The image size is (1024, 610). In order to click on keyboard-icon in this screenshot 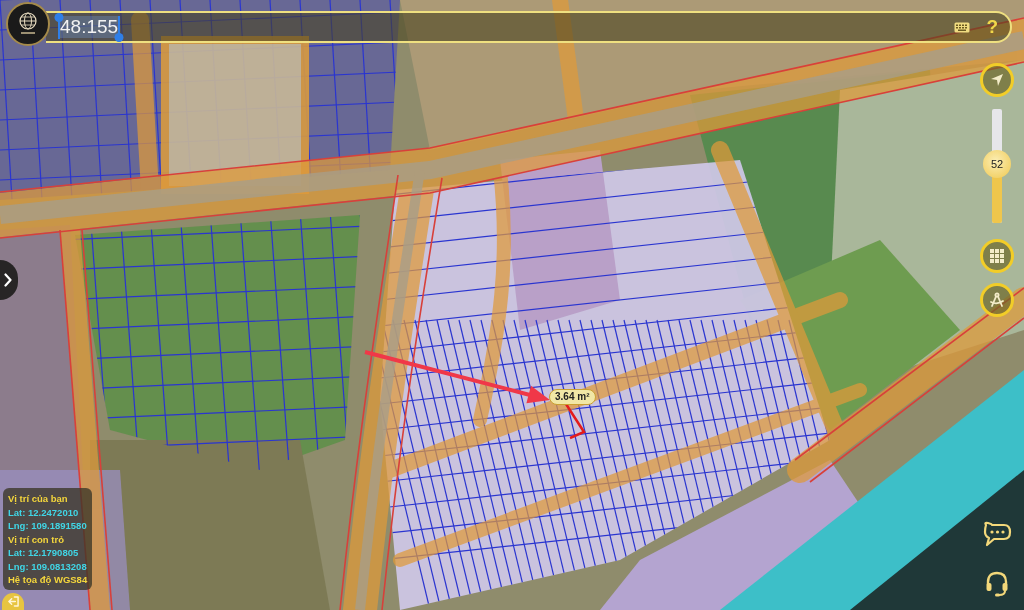, I will do `click(962, 27)`.